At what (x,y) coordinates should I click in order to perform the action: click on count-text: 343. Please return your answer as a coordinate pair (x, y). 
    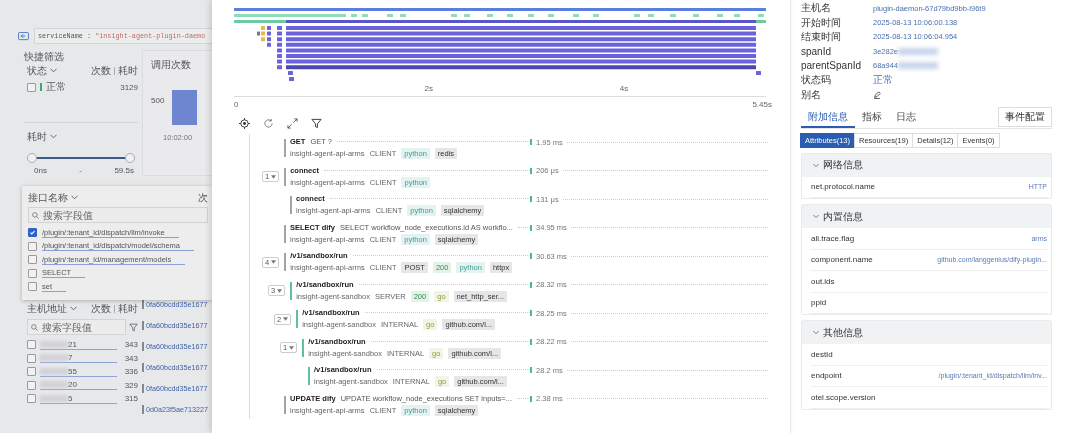
    Looking at the image, I should click on (131, 358).